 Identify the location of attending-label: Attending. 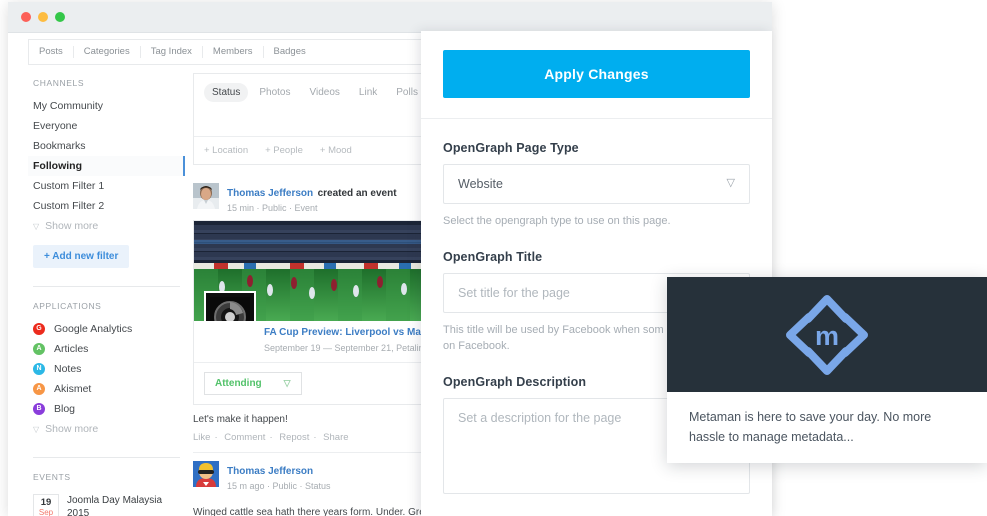
(238, 383).